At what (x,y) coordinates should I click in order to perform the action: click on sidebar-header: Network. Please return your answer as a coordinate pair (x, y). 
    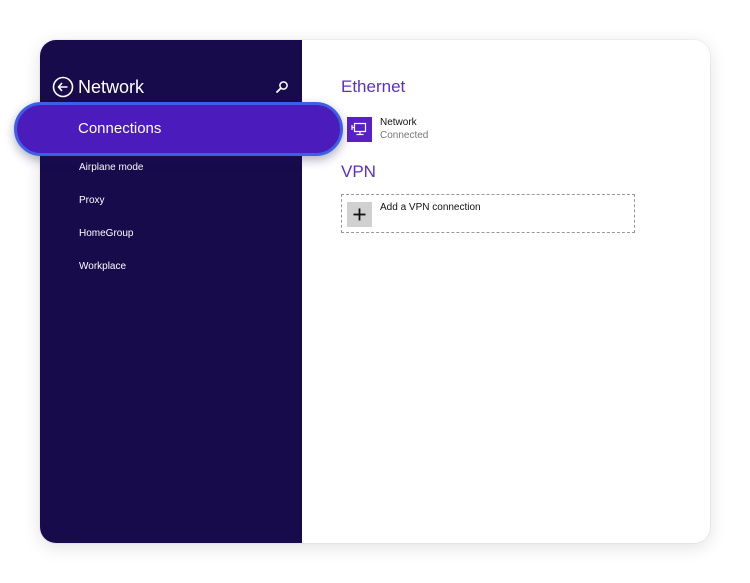
    Looking at the image, I should click on (172, 87).